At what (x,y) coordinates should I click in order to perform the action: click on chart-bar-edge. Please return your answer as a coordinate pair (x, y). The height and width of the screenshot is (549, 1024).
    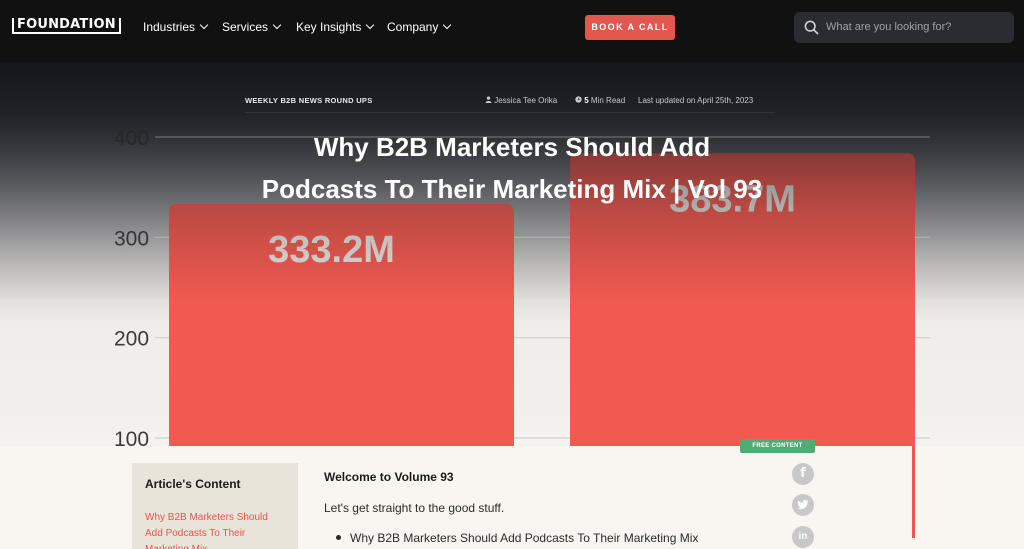
    Looking at the image, I should click on (913, 492).